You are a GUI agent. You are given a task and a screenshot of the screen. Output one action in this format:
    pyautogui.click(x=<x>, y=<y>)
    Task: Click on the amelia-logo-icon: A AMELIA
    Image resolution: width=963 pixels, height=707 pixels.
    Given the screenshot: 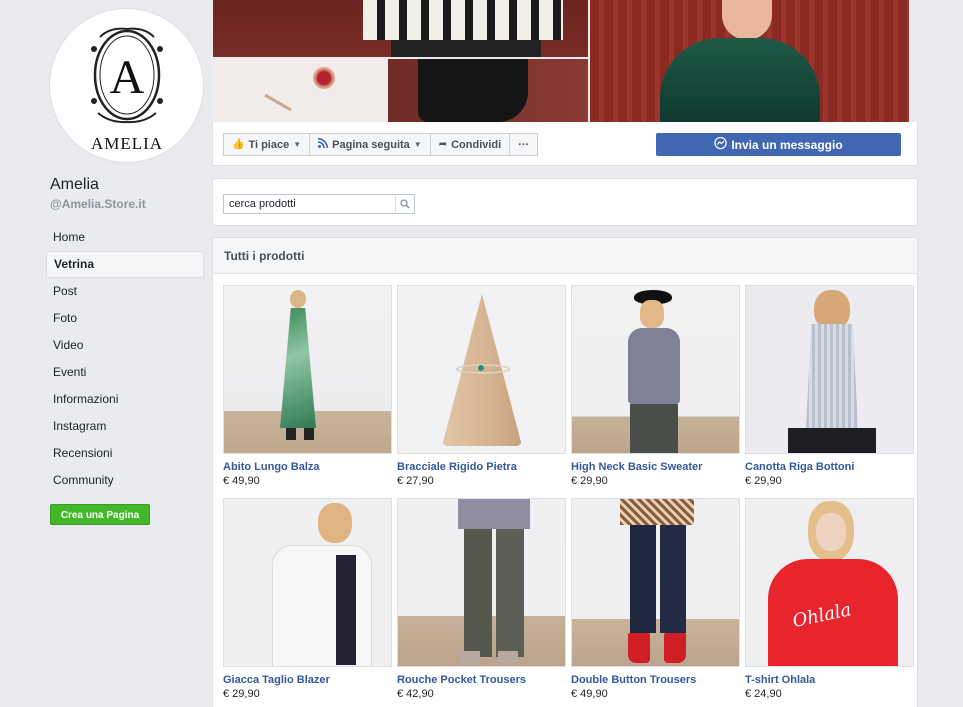 What is the action you would take?
    pyautogui.click(x=127, y=86)
    